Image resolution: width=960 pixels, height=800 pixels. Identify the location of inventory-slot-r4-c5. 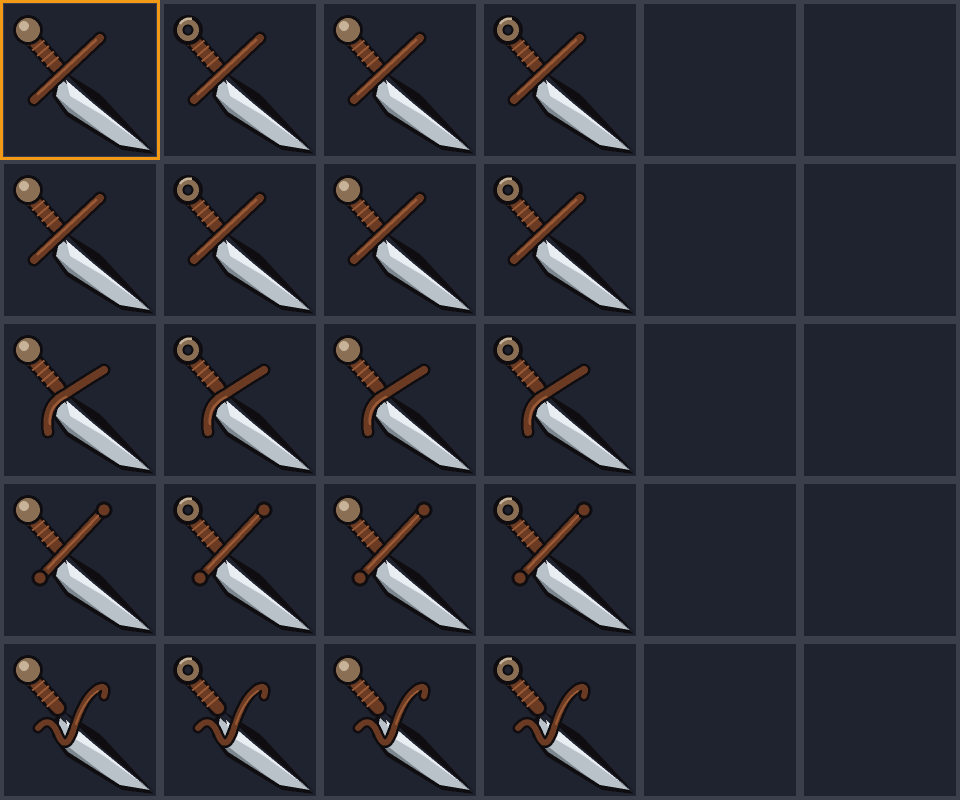
(720, 560).